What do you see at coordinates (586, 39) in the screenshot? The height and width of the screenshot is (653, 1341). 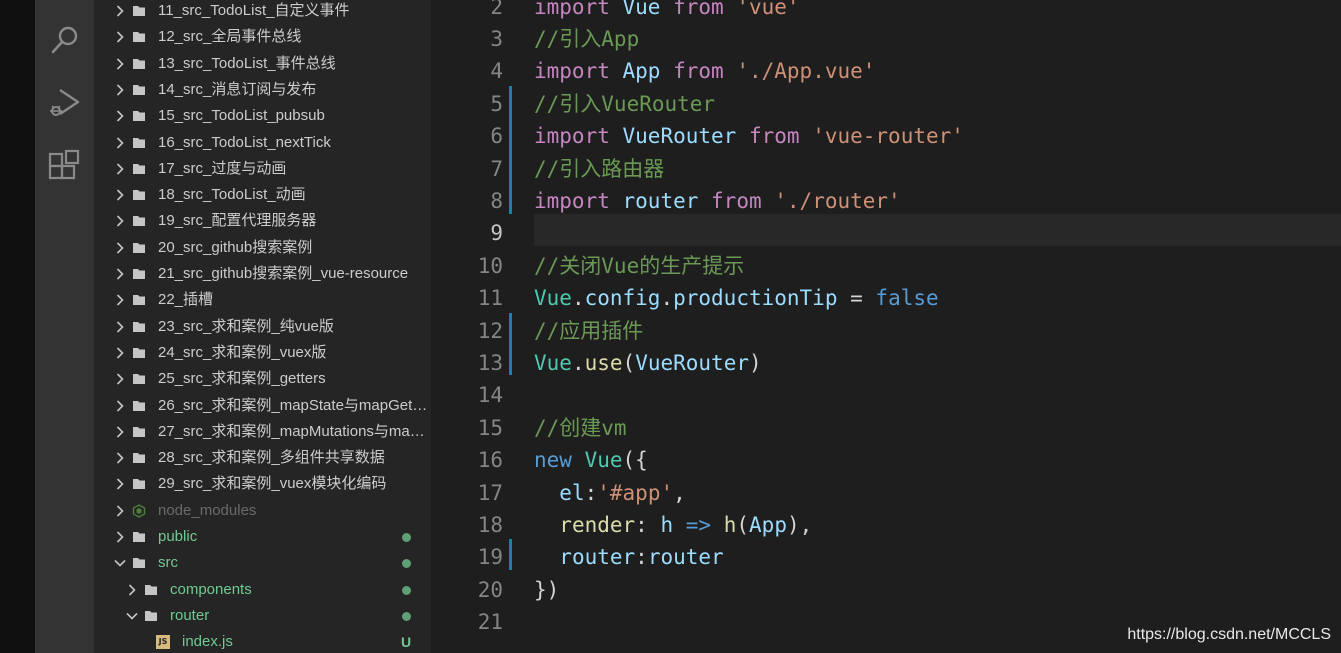 I see `code-line: //引入App` at bounding box center [586, 39].